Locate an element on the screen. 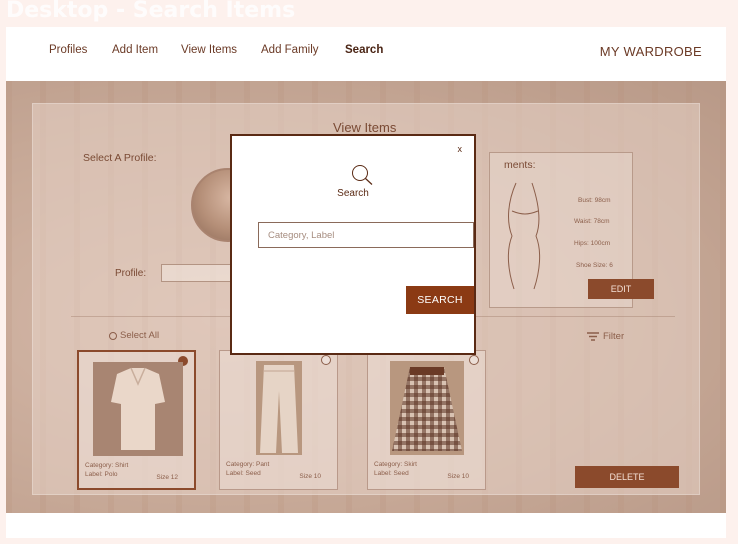 This screenshot has height=544, width=738. select-profile-label: Select A Profile: is located at coordinates (120, 158).